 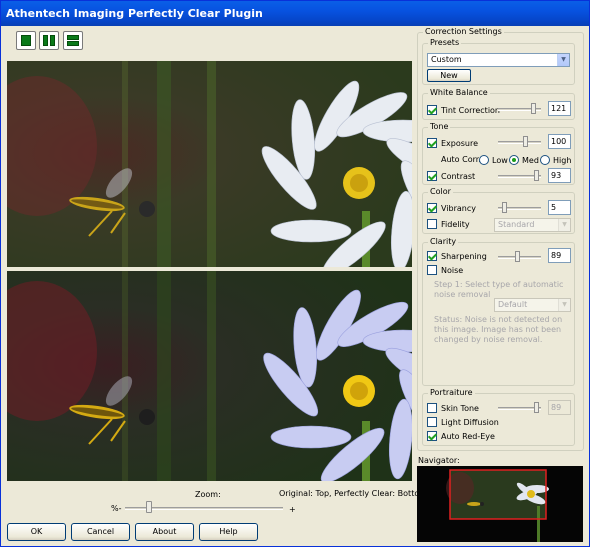 I want to click on light-diffusion-label: Light Diffusion, so click(x=470, y=422).